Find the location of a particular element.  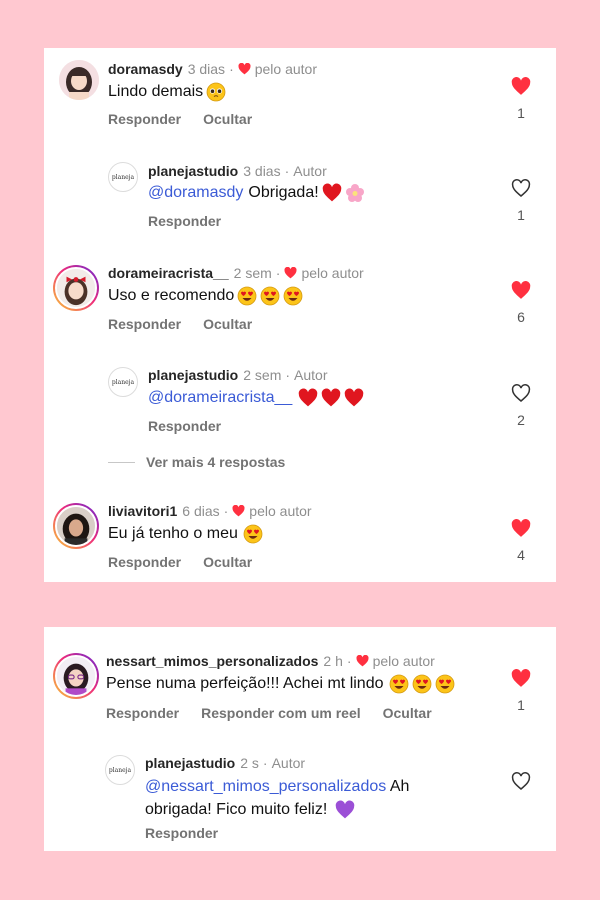

divider-line is located at coordinates (121, 462).